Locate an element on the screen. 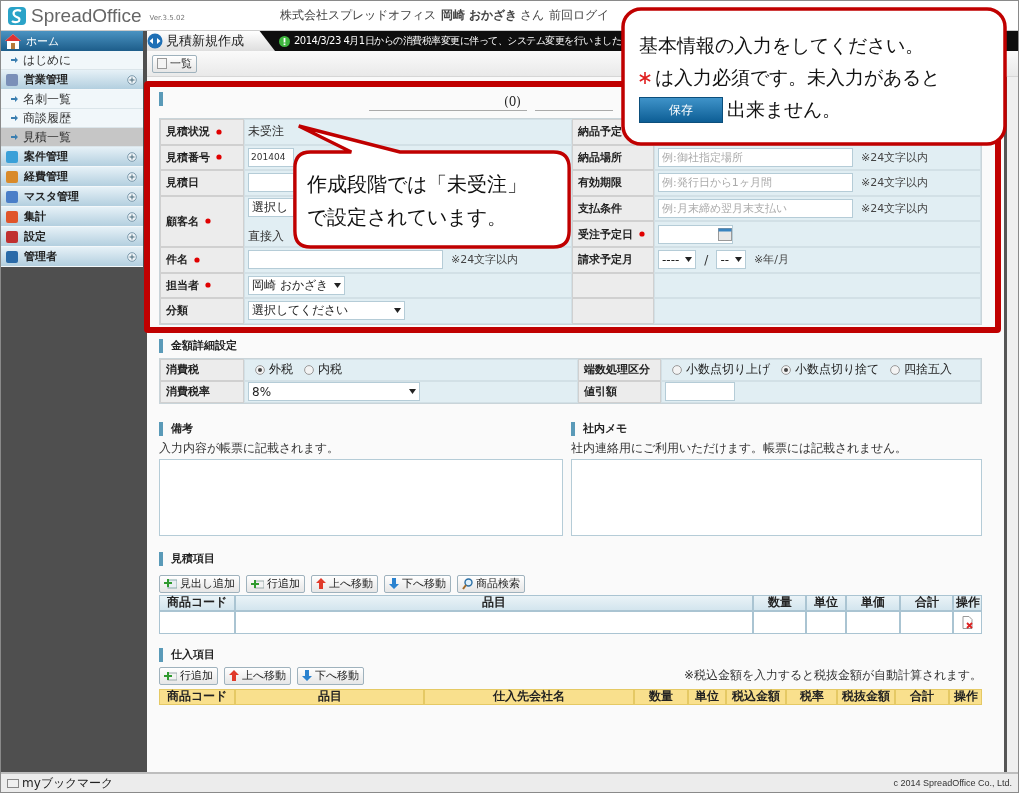 This screenshot has height=793, width=1019. save-button: 保存 is located at coordinates (681, 110).